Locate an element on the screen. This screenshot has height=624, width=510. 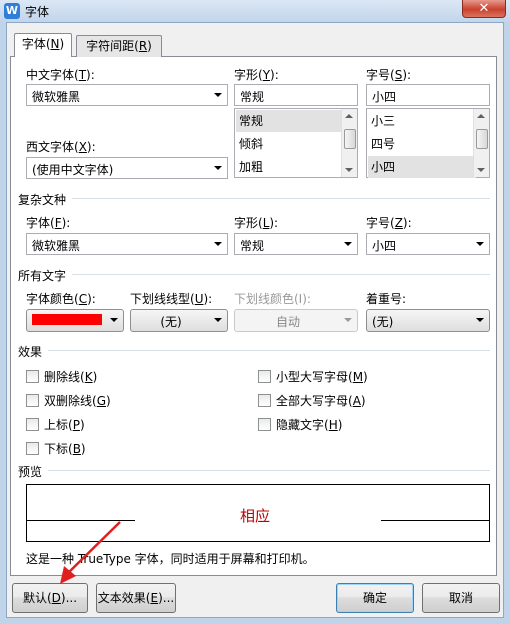
west-font-value: (使用中文字体) is located at coordinates (73, 170).